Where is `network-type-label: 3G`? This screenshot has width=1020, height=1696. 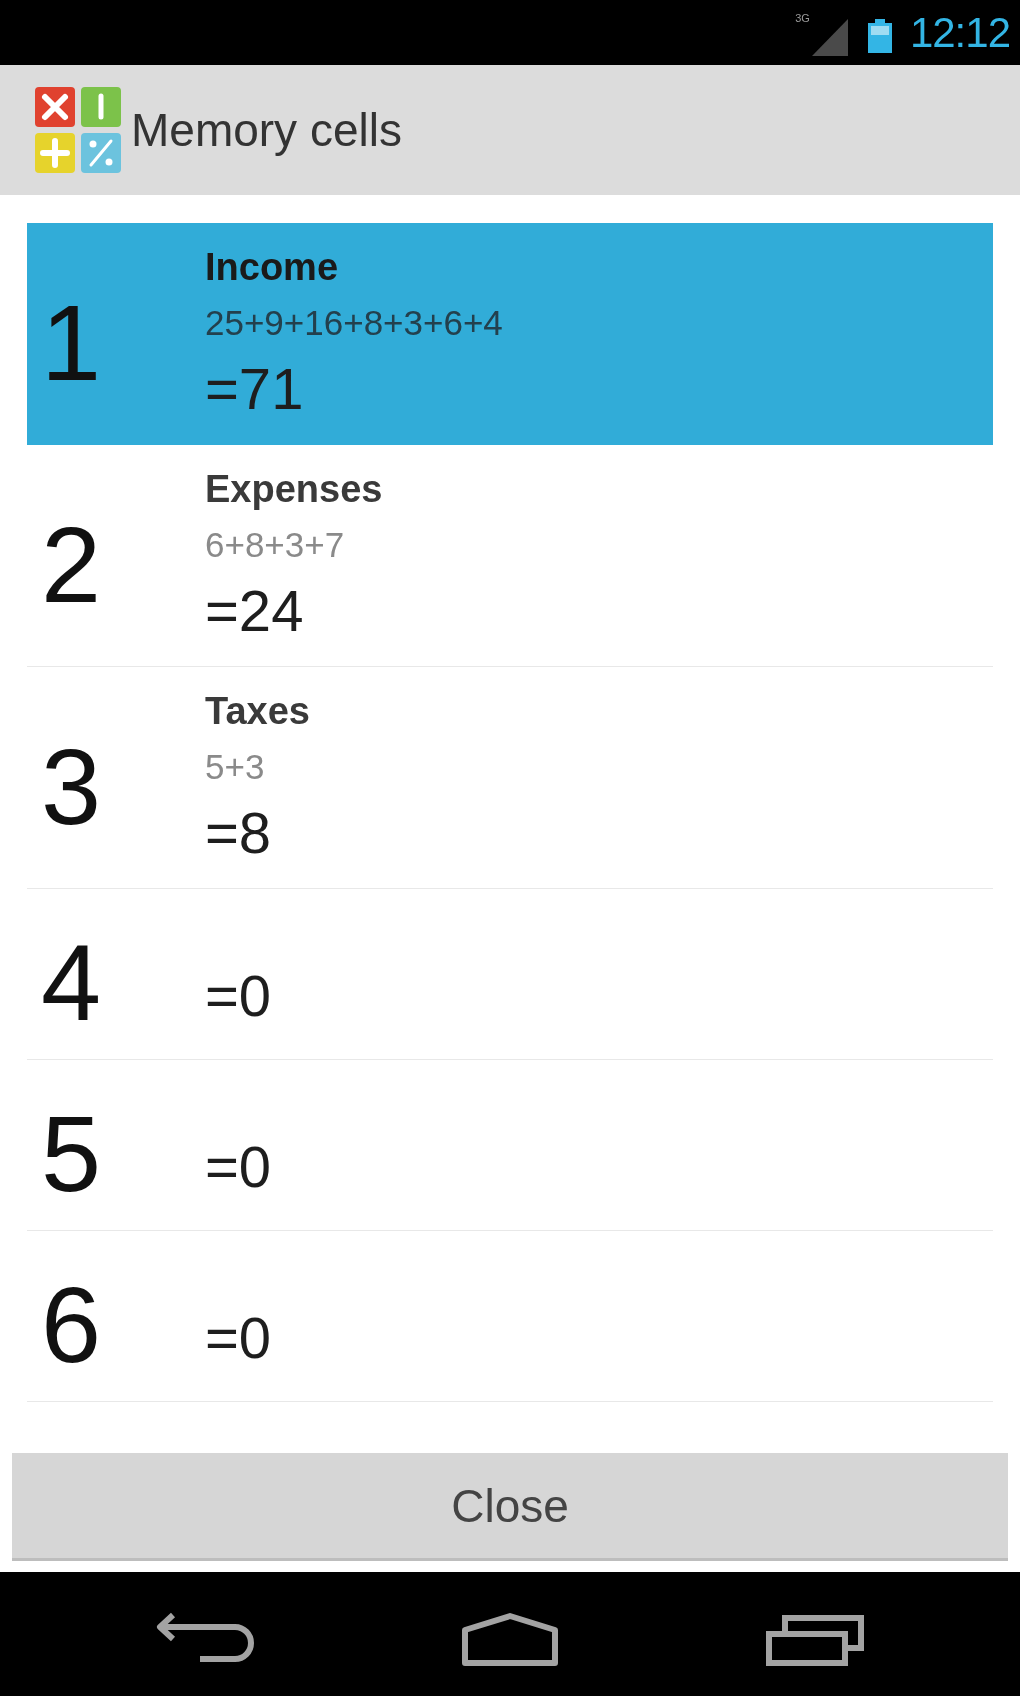
network-type-label: 3G is located at coordinates (802, 18).